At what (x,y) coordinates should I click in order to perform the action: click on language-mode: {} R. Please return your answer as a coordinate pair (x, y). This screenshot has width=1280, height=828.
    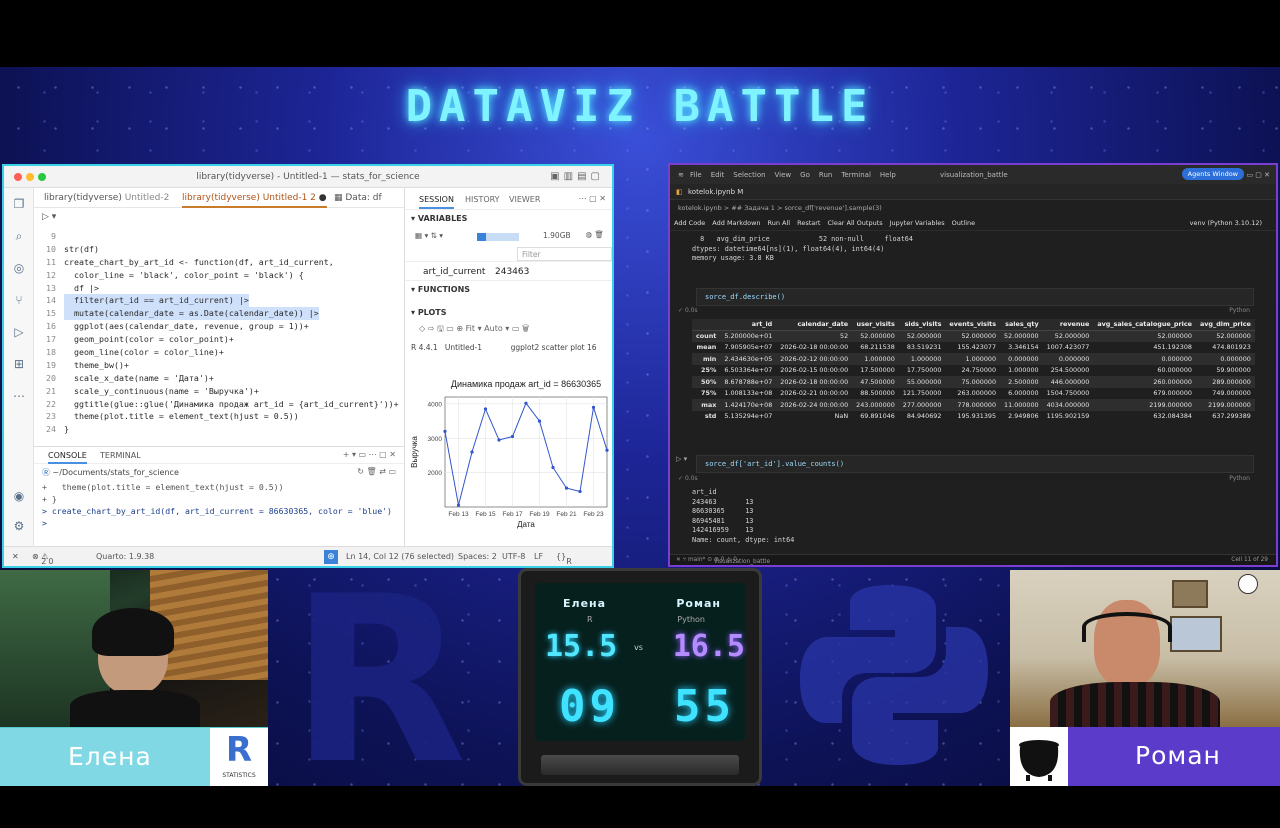
    Looking at the image, I should click on (564, 559).